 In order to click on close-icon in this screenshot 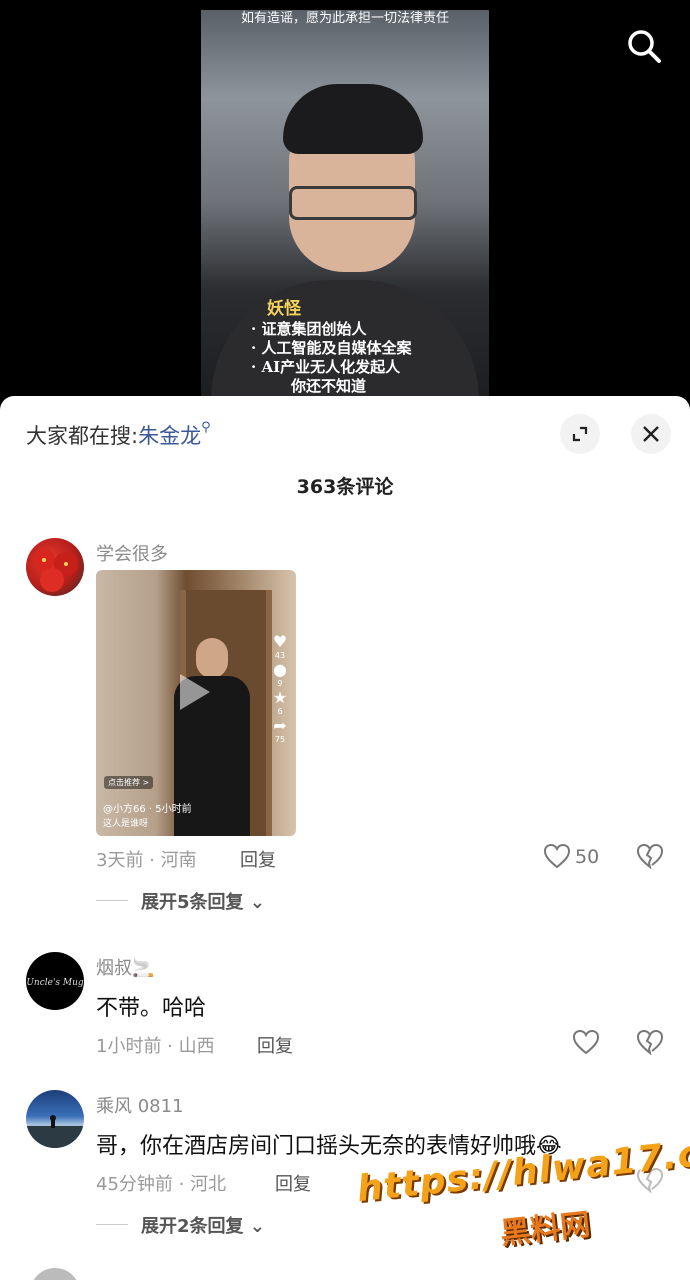, I will do `click(651, 434)`.